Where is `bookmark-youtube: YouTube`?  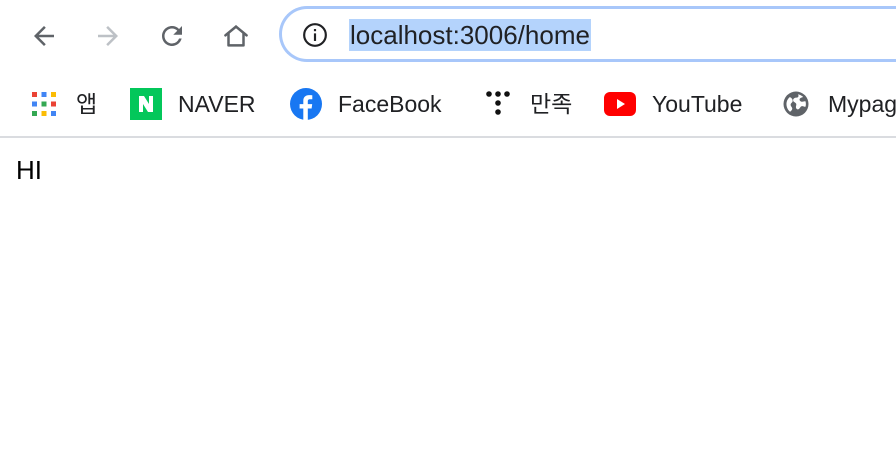
bookmark-youtube: YouTube is located at coordinates (673, 104).